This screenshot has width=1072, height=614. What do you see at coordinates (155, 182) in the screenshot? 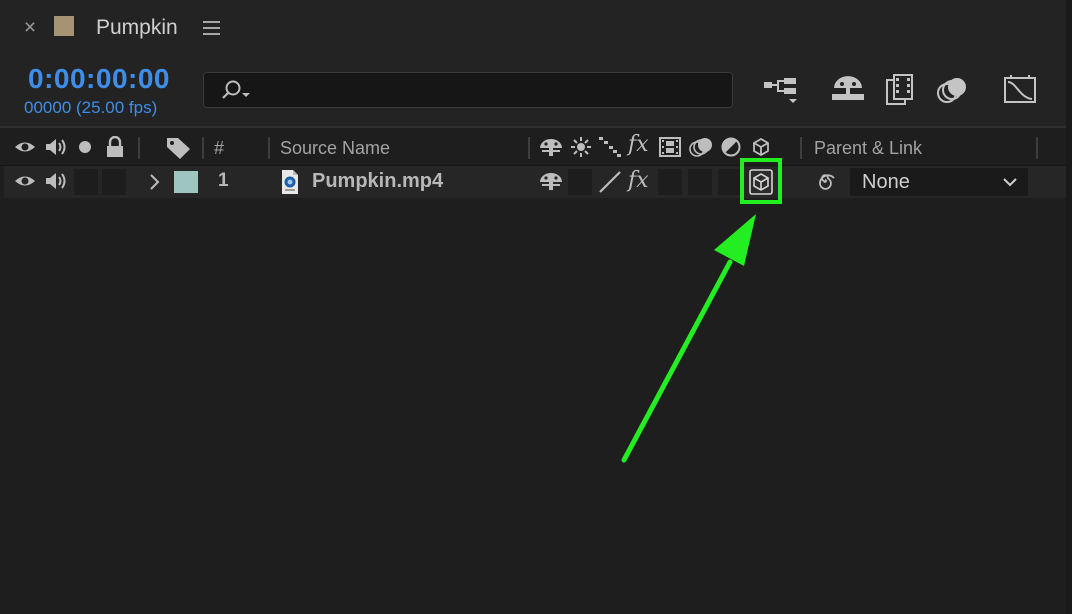
I see `chevron-right-icon` at bounding box center [155, 182].